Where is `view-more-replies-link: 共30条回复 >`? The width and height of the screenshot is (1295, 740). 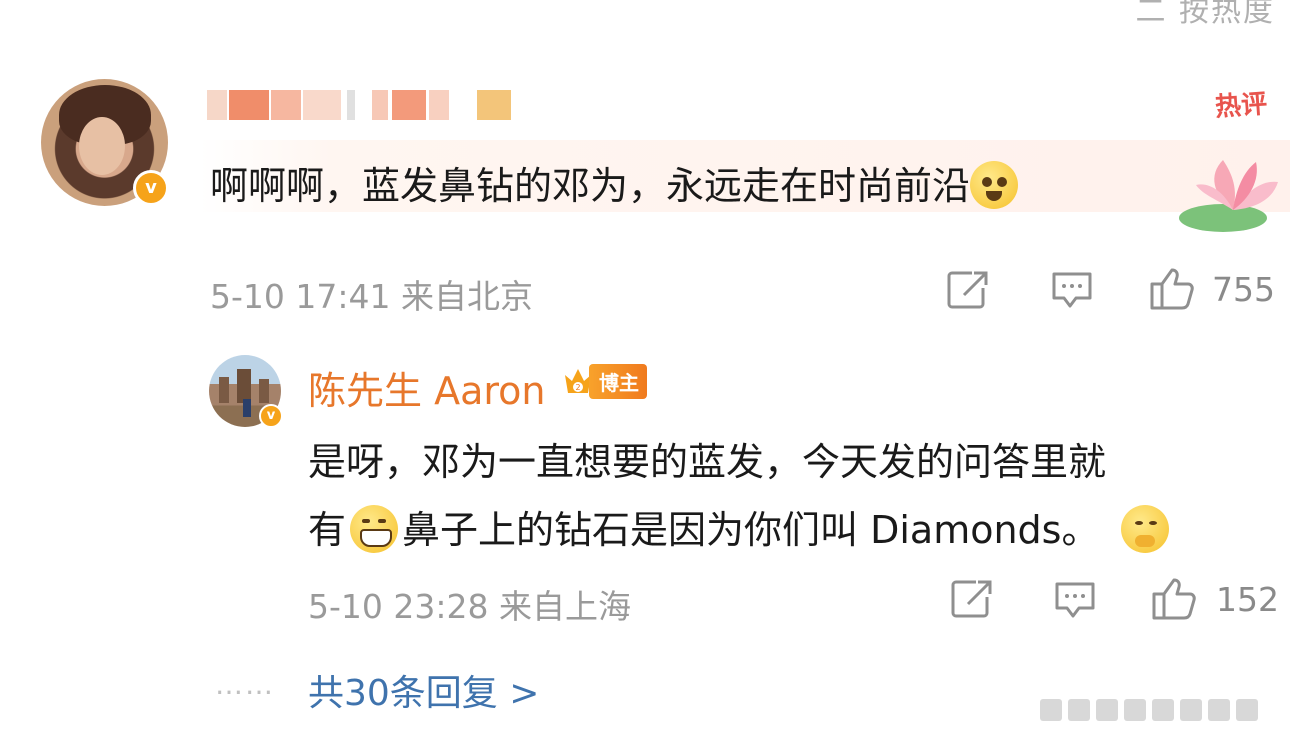 view-more-replies-link: 共30条回复 > is located at coordinates (423, 690).